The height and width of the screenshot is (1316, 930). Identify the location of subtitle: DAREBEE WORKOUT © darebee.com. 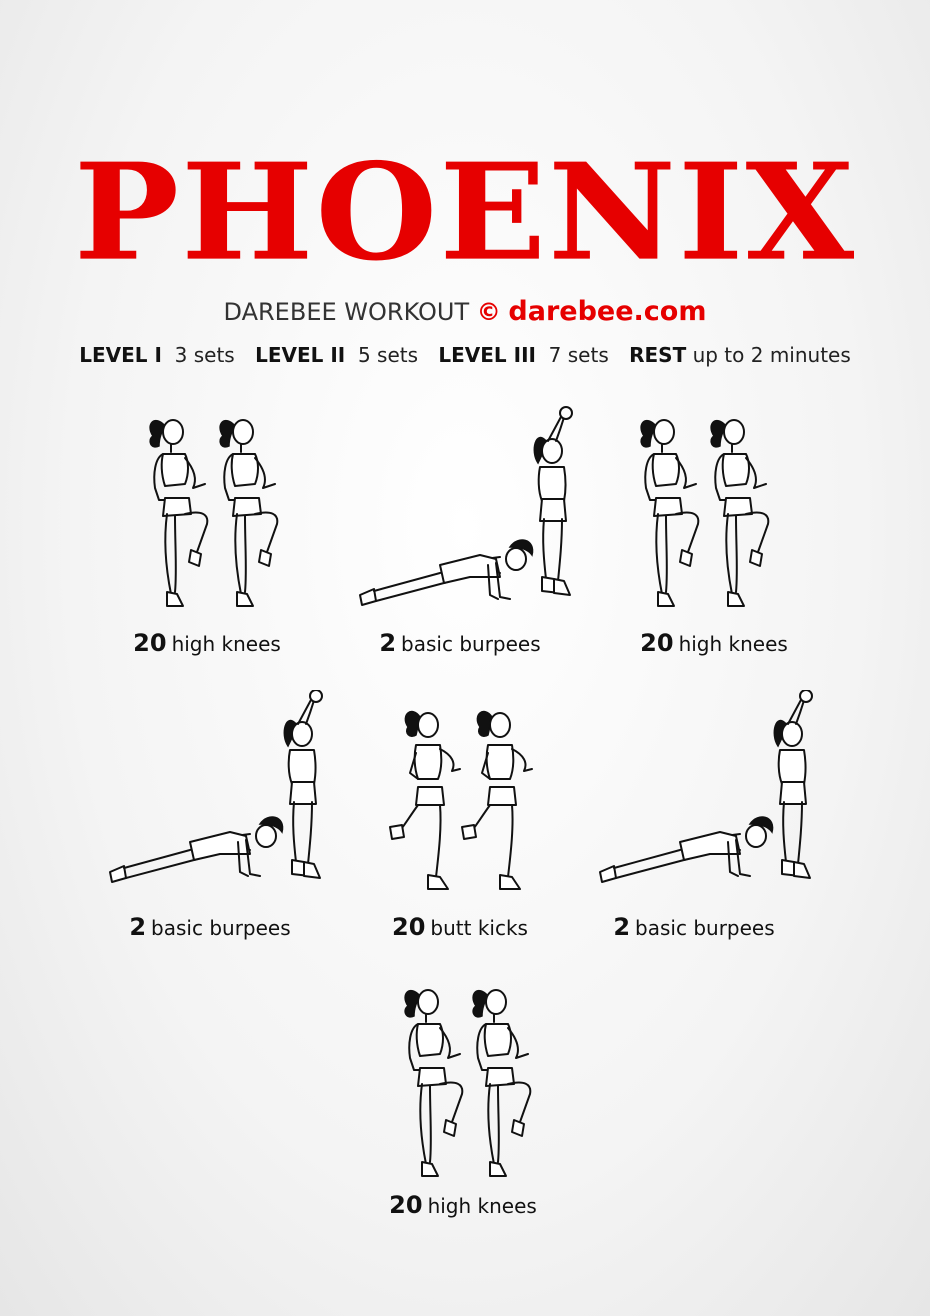
(465, 312).